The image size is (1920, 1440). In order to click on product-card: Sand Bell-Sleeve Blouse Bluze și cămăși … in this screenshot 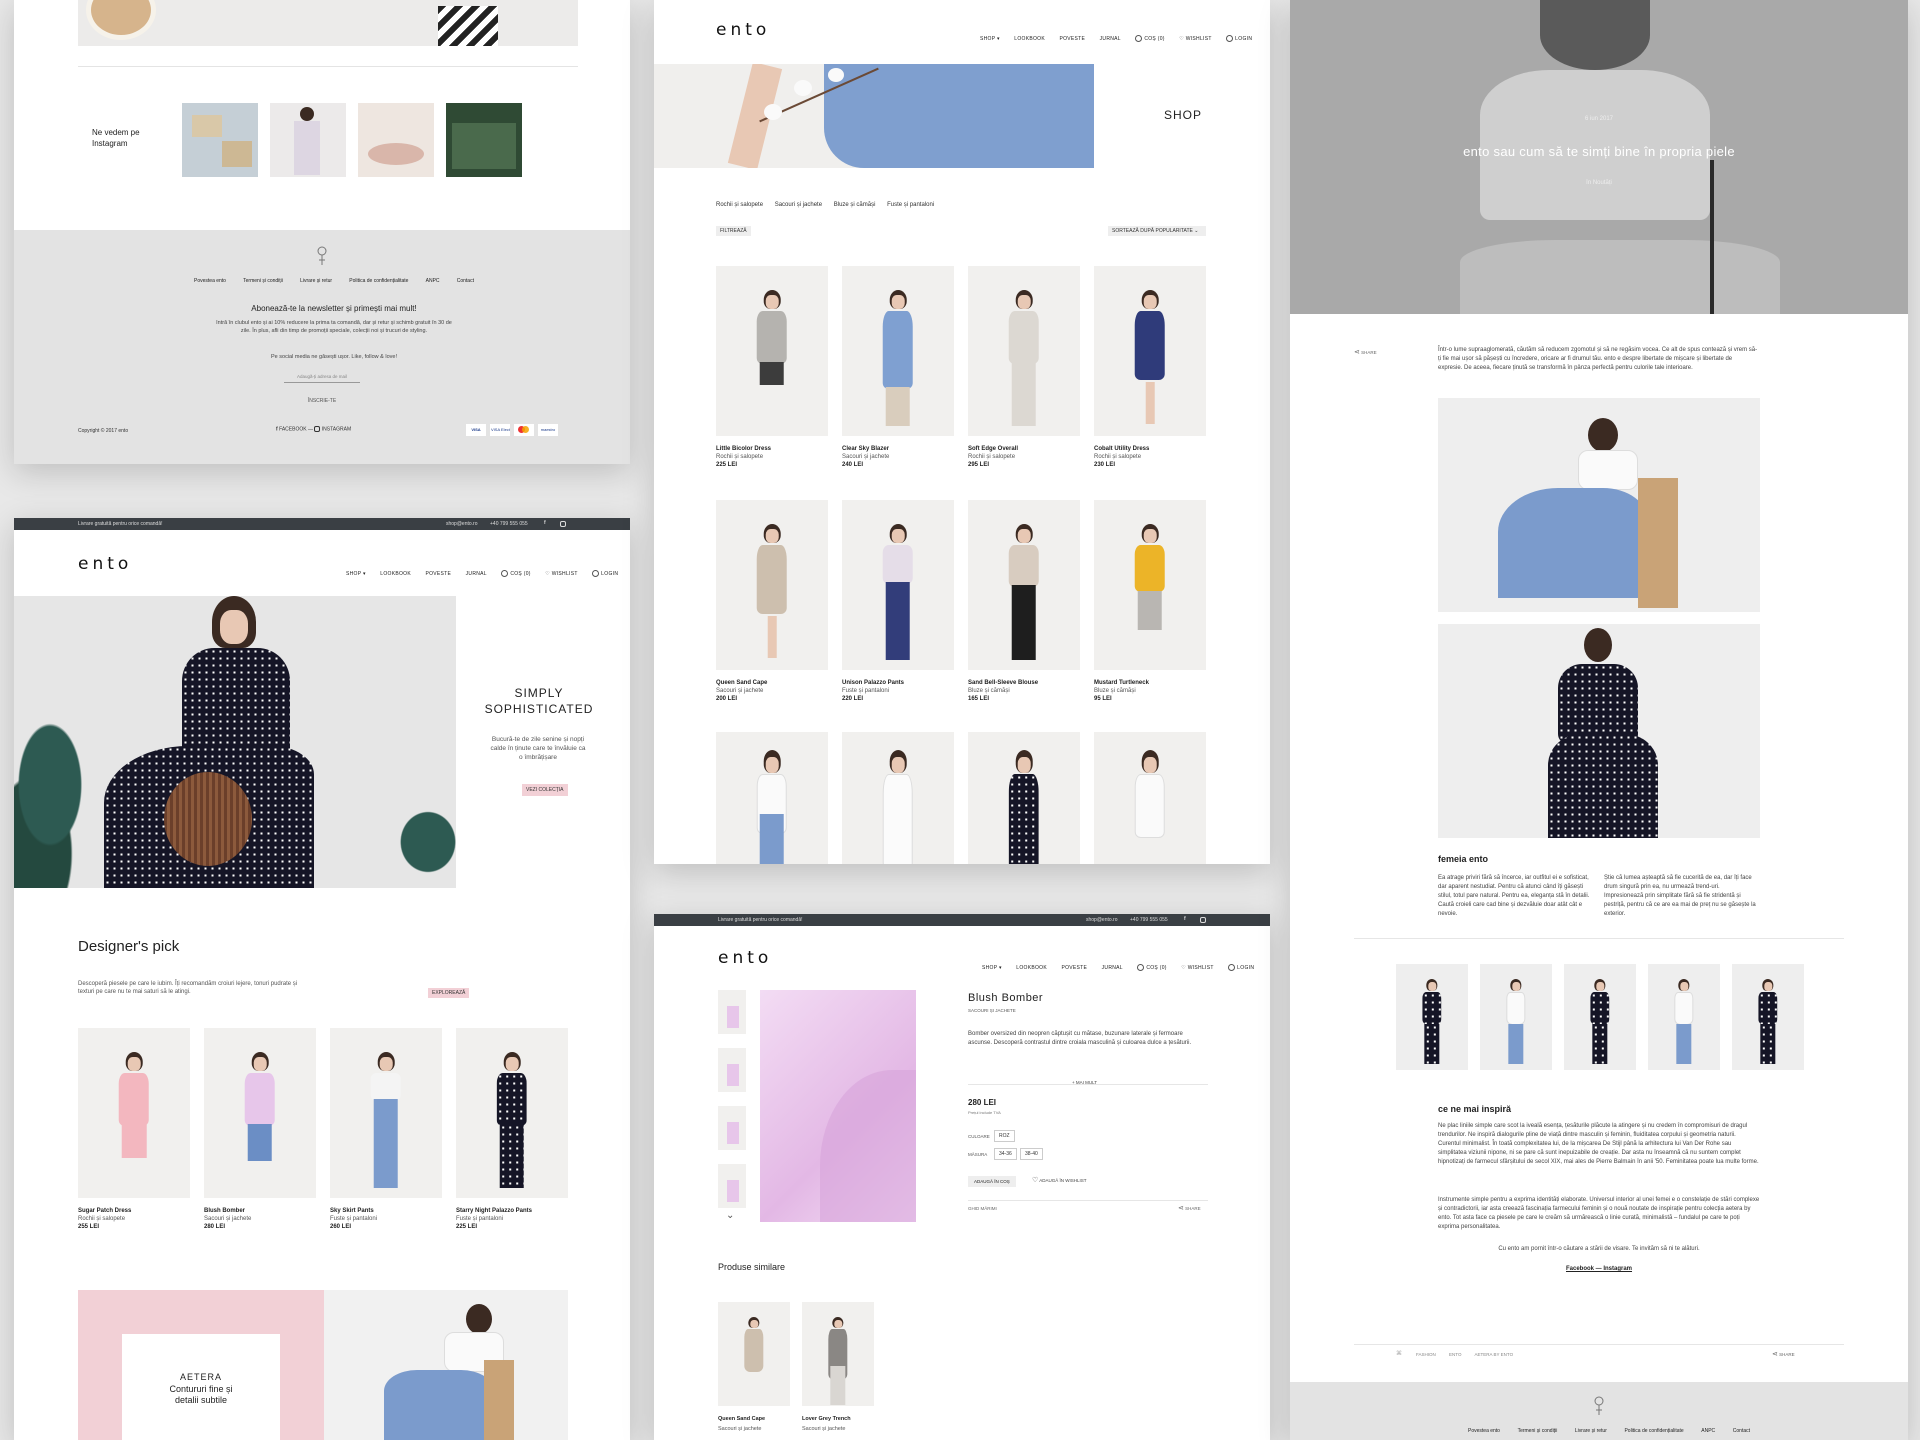, I will do `click(1024, 601)`.